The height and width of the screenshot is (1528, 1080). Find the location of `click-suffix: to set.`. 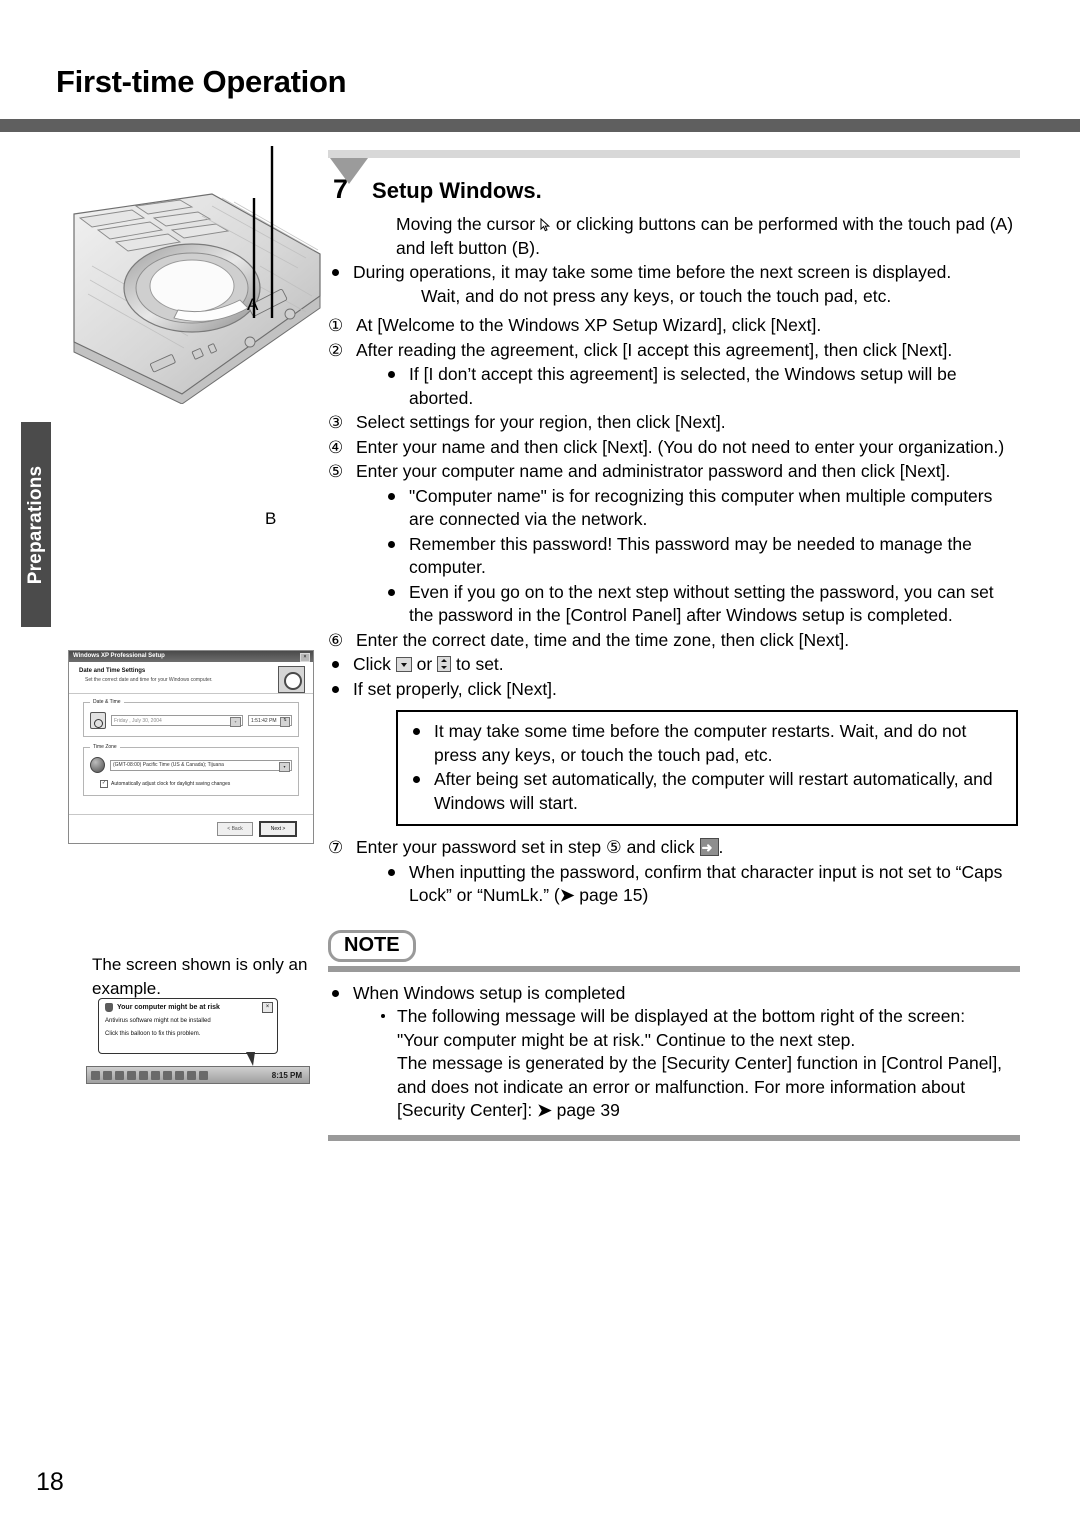

click-suffix: to set. is located at coordinates (479, 664).